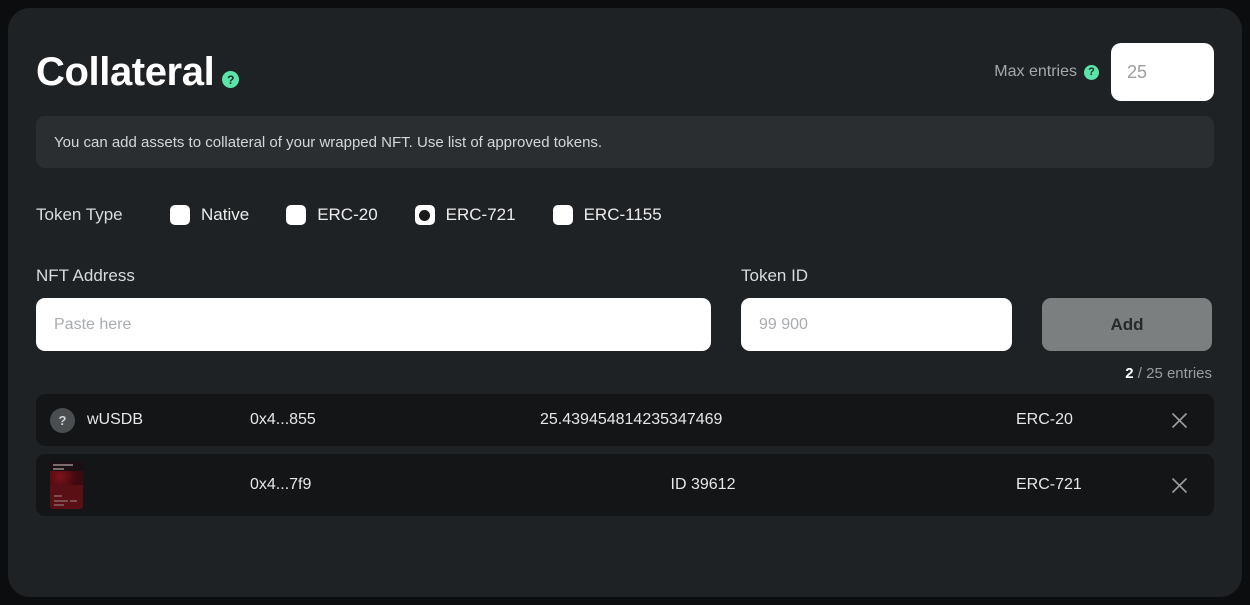 The width and height of the screenshot is (1250, 605). Describe the element at coordinates (1044, 419) in the screenshot. I see `row-standard: ERC-20` at that location.